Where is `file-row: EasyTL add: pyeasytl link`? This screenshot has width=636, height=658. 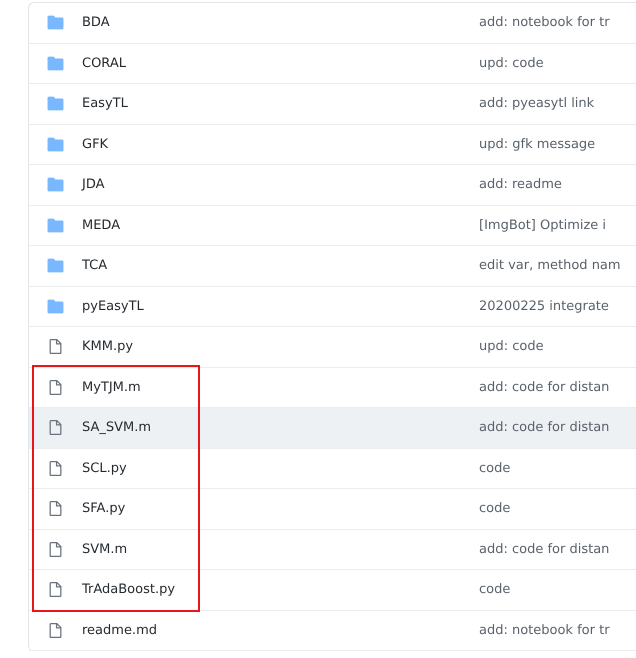 file-row: EasyTL add: pyeasytl link is located at coordinates (332, 104).